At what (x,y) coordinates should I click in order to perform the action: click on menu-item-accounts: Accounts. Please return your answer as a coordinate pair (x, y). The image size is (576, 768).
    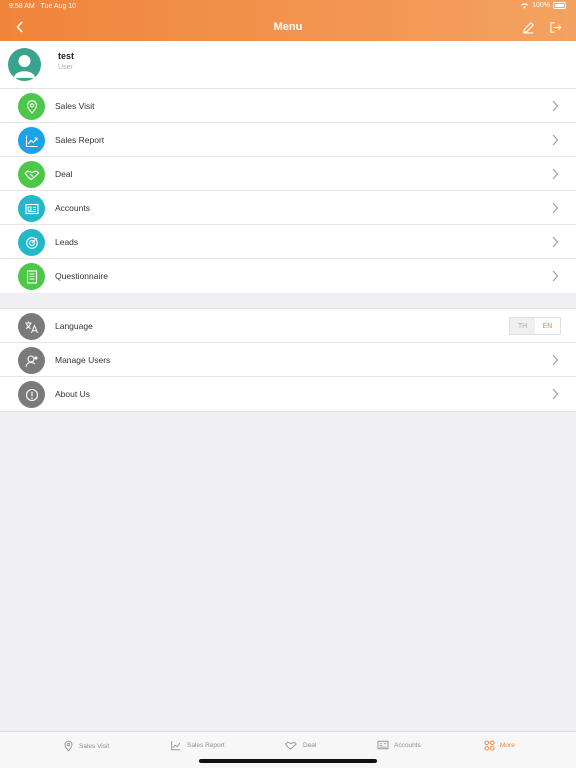
    Looking at the image, I should click on (288, 208).